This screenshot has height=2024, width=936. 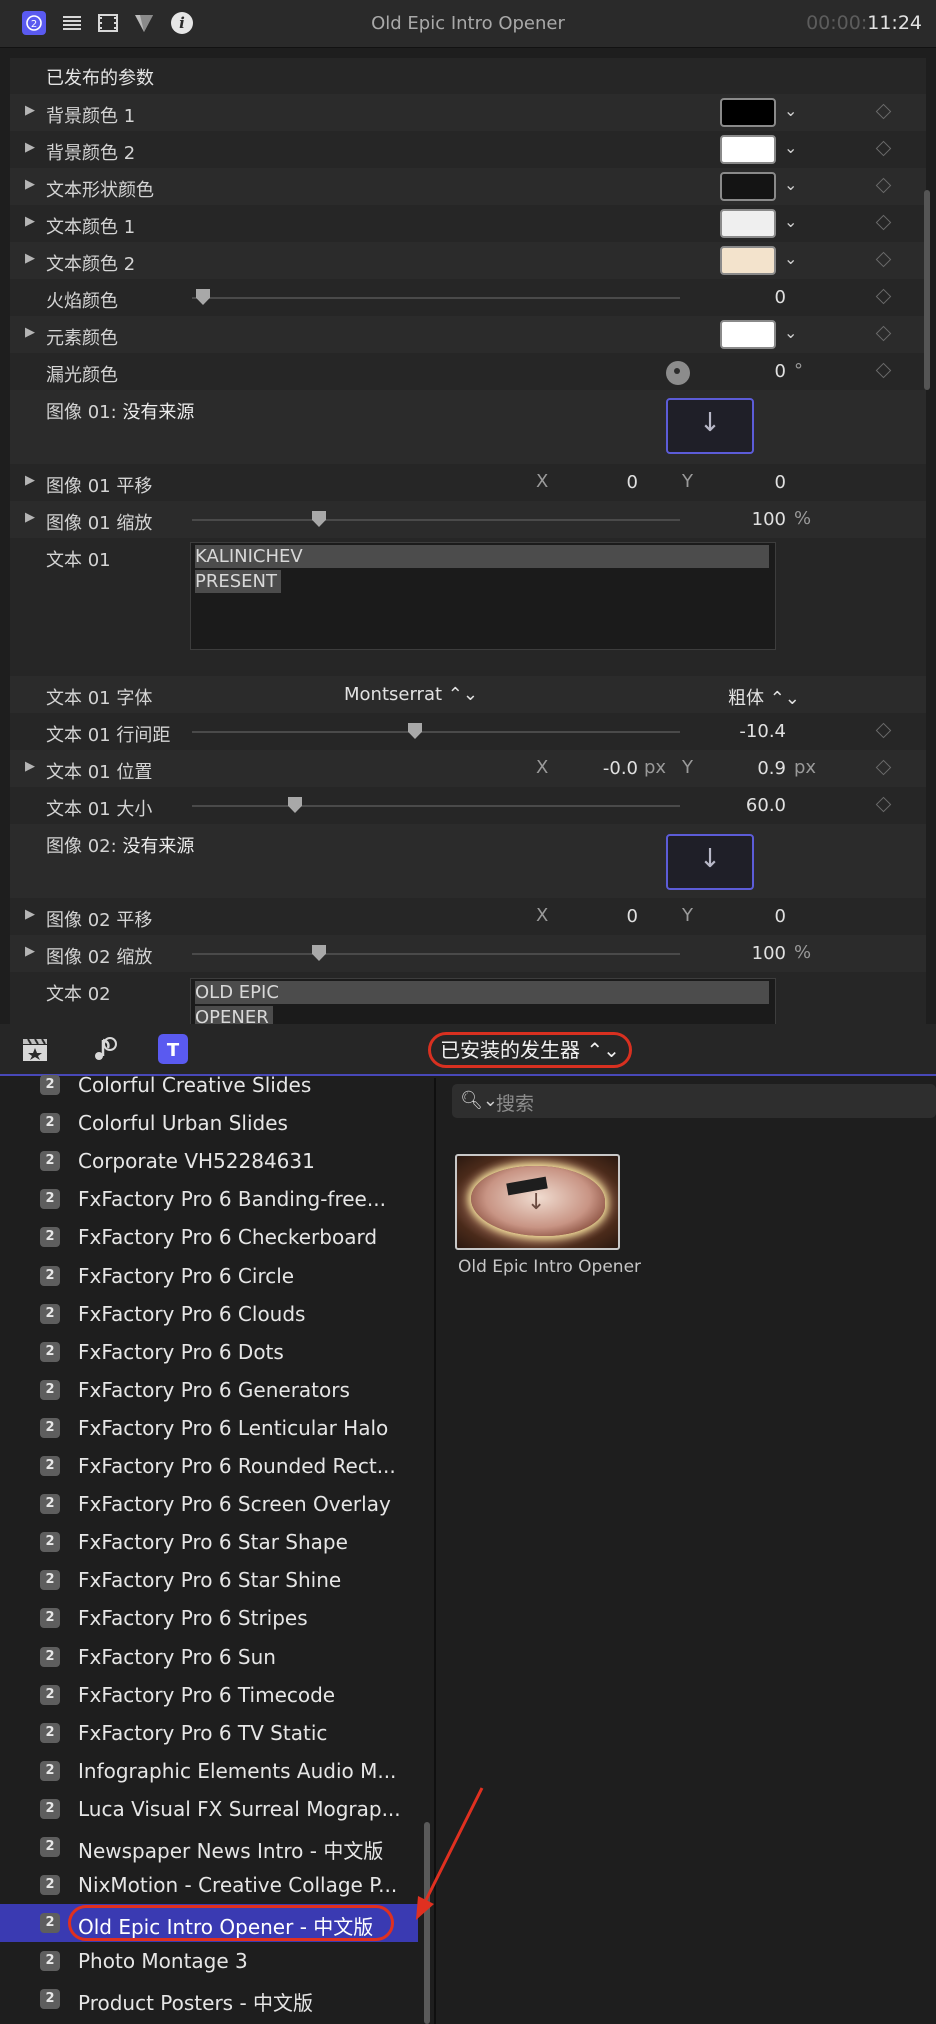 I want to click on clapper-icon, so click(x=35, y=1049).